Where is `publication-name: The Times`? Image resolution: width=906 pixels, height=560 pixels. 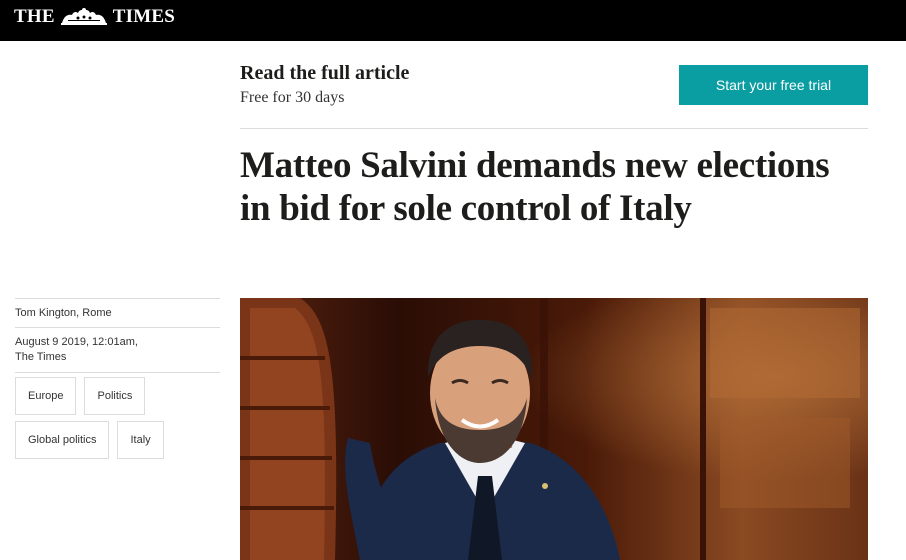 publication-name: The Times is located at coordinates (41, 357).